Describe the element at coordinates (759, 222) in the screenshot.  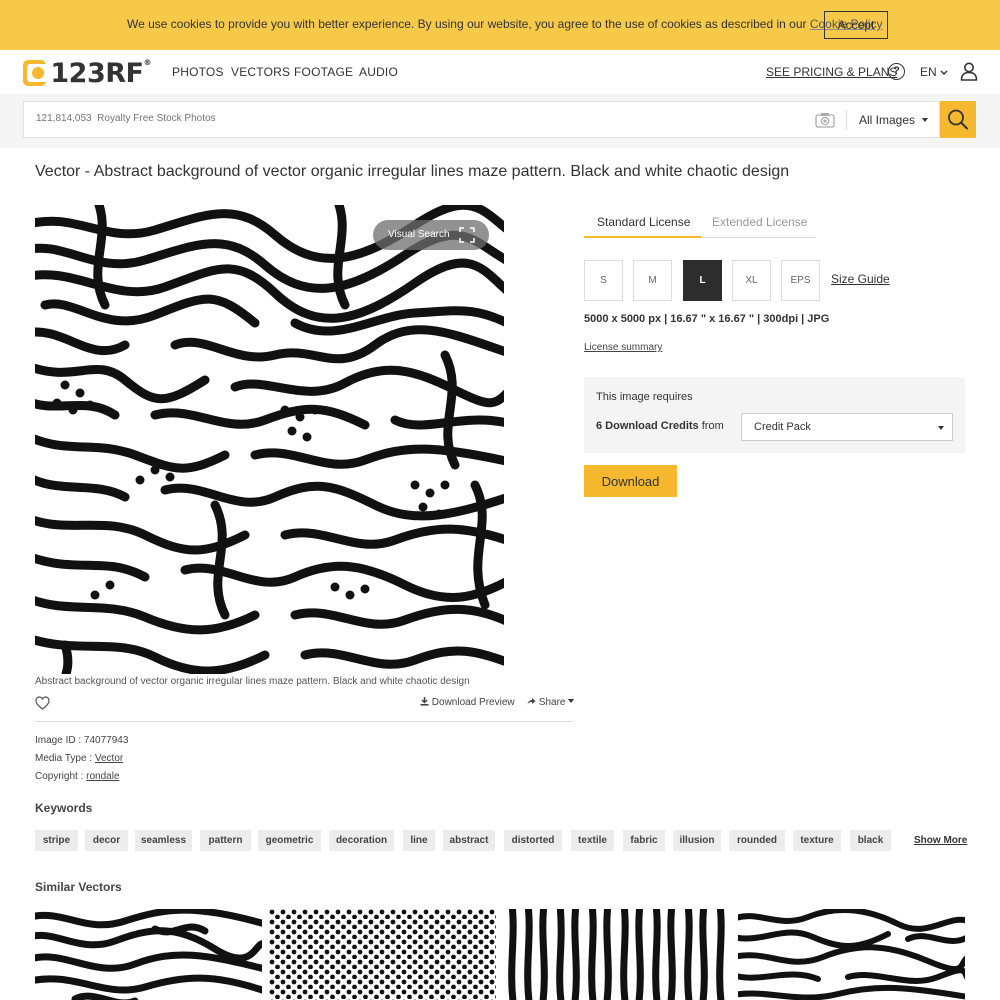
I see `tab-extended-license: Extended License` at that location.